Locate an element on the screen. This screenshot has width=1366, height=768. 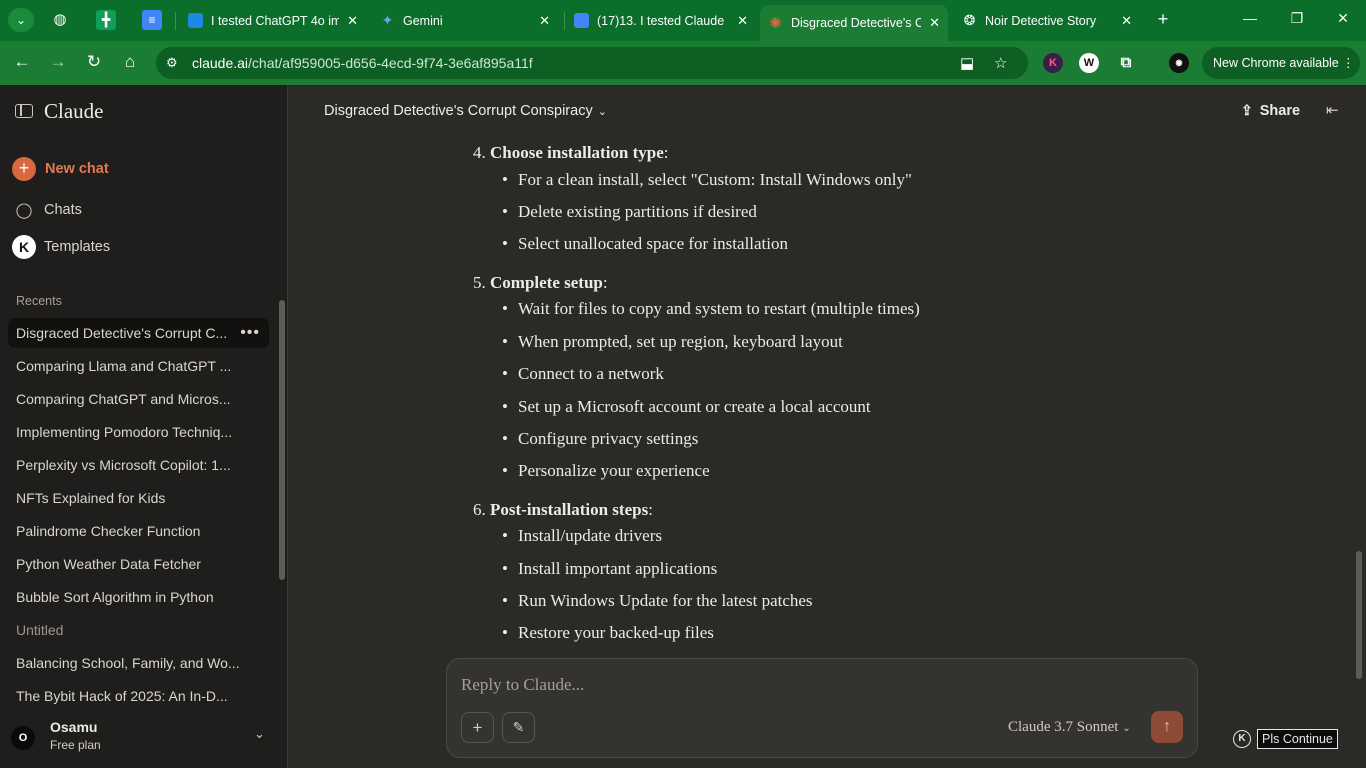
tab-2: (17)13. I tested Claude ✕ is located at coordinates (661, 20).